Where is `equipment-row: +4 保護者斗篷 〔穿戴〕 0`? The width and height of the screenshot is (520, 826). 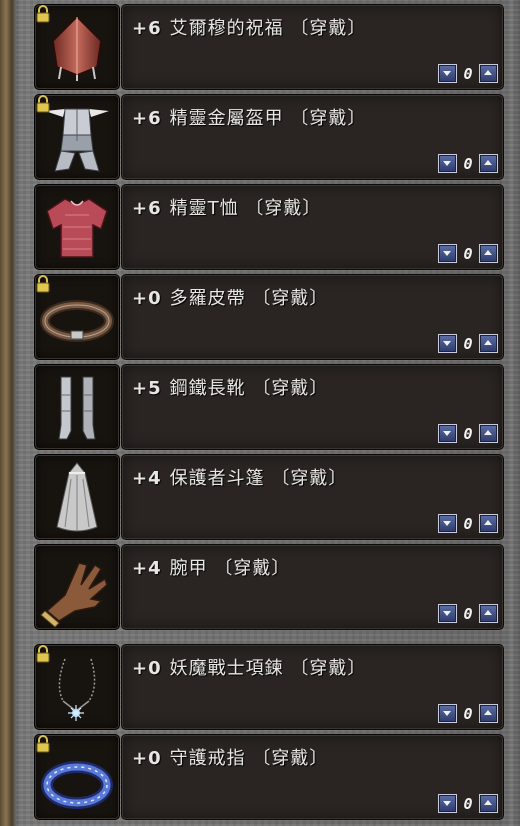
equipment-row: +4 保護者斗篷 〔穿戴〕 0 is located at coordinates (269, 497).